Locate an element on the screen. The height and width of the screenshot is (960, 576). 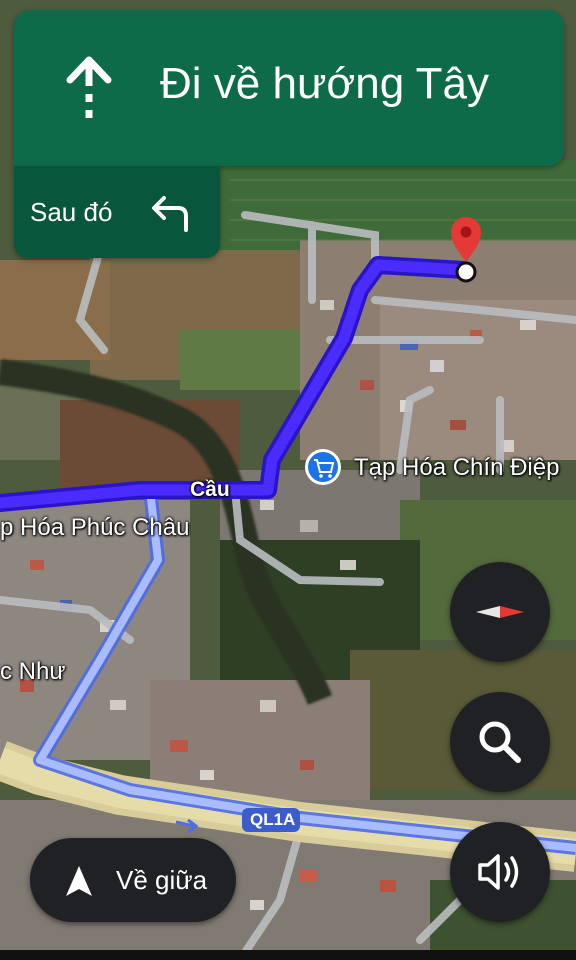
store-label-chin-diep: Tạp Hóa Chín Điệp is located at coordinates (456, 468).